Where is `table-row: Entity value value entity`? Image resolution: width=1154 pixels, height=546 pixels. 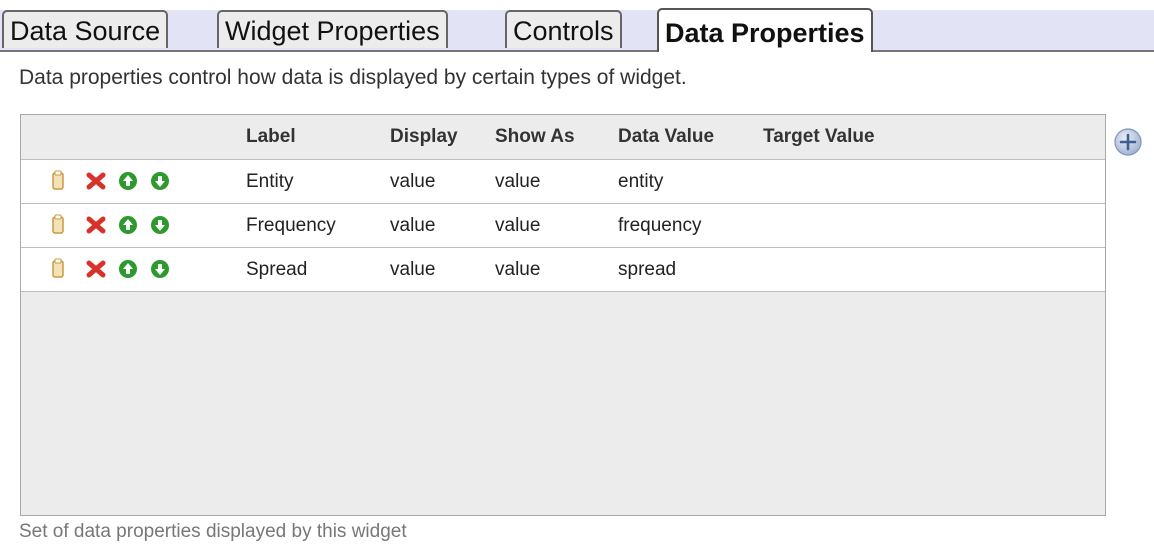
table-row: Entity value value entity is located at coordinates (563, 181).